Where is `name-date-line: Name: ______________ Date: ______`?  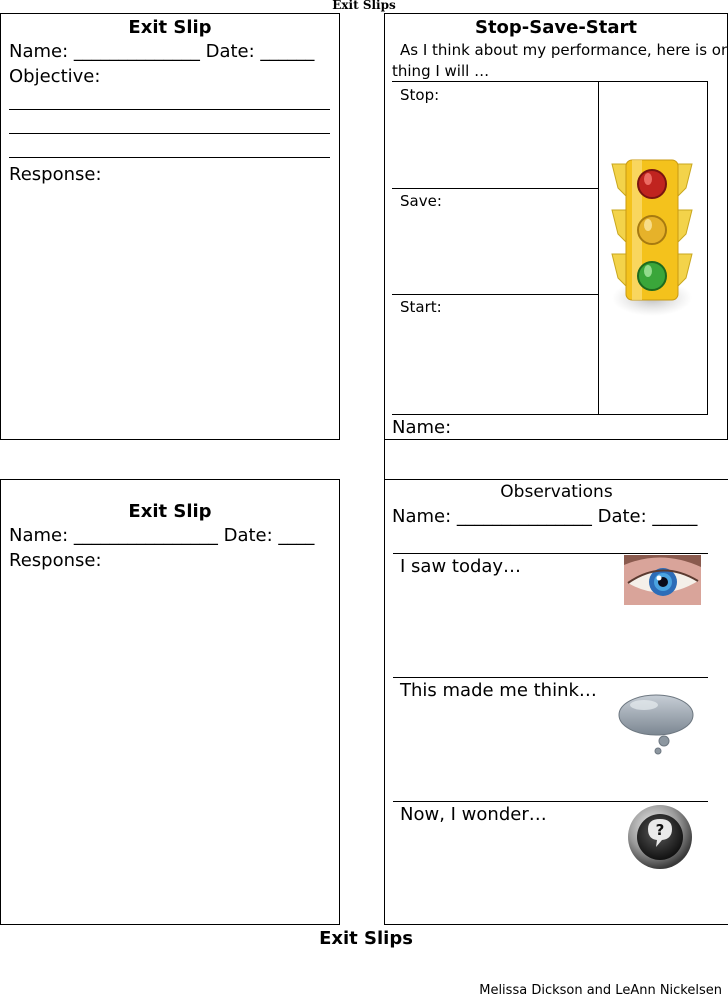 name-date-line: Name: ______________ Date: ______ is located at coordinates (162, 51).